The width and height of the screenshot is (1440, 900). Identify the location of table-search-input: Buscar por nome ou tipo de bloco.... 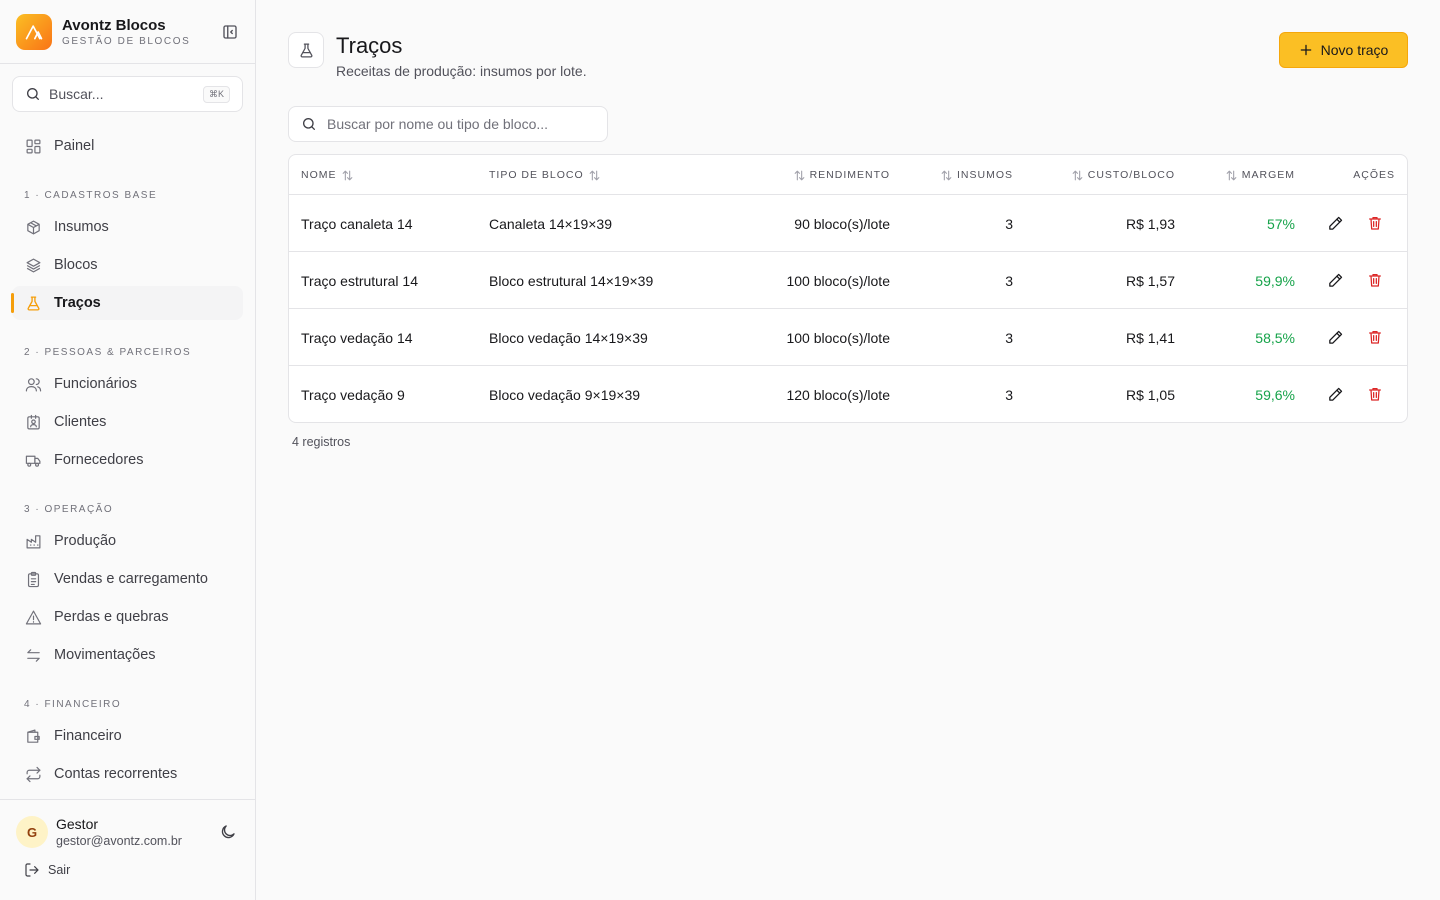
(448, 124).